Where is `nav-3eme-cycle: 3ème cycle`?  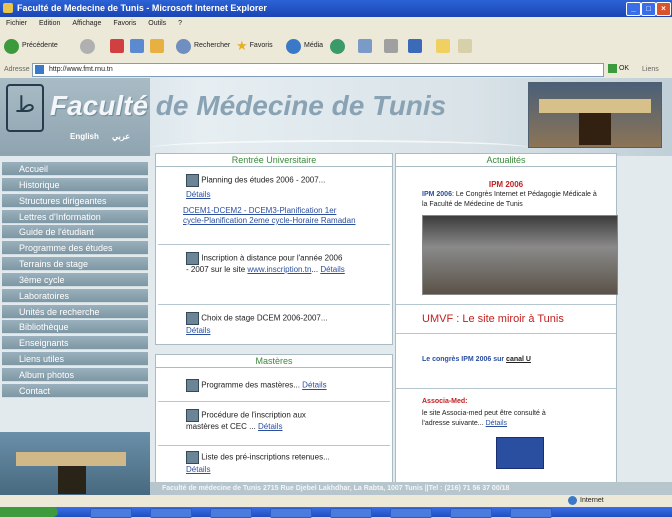 nav-3eme-cycle: 3ème cycle is located at coordinates (75, 280).